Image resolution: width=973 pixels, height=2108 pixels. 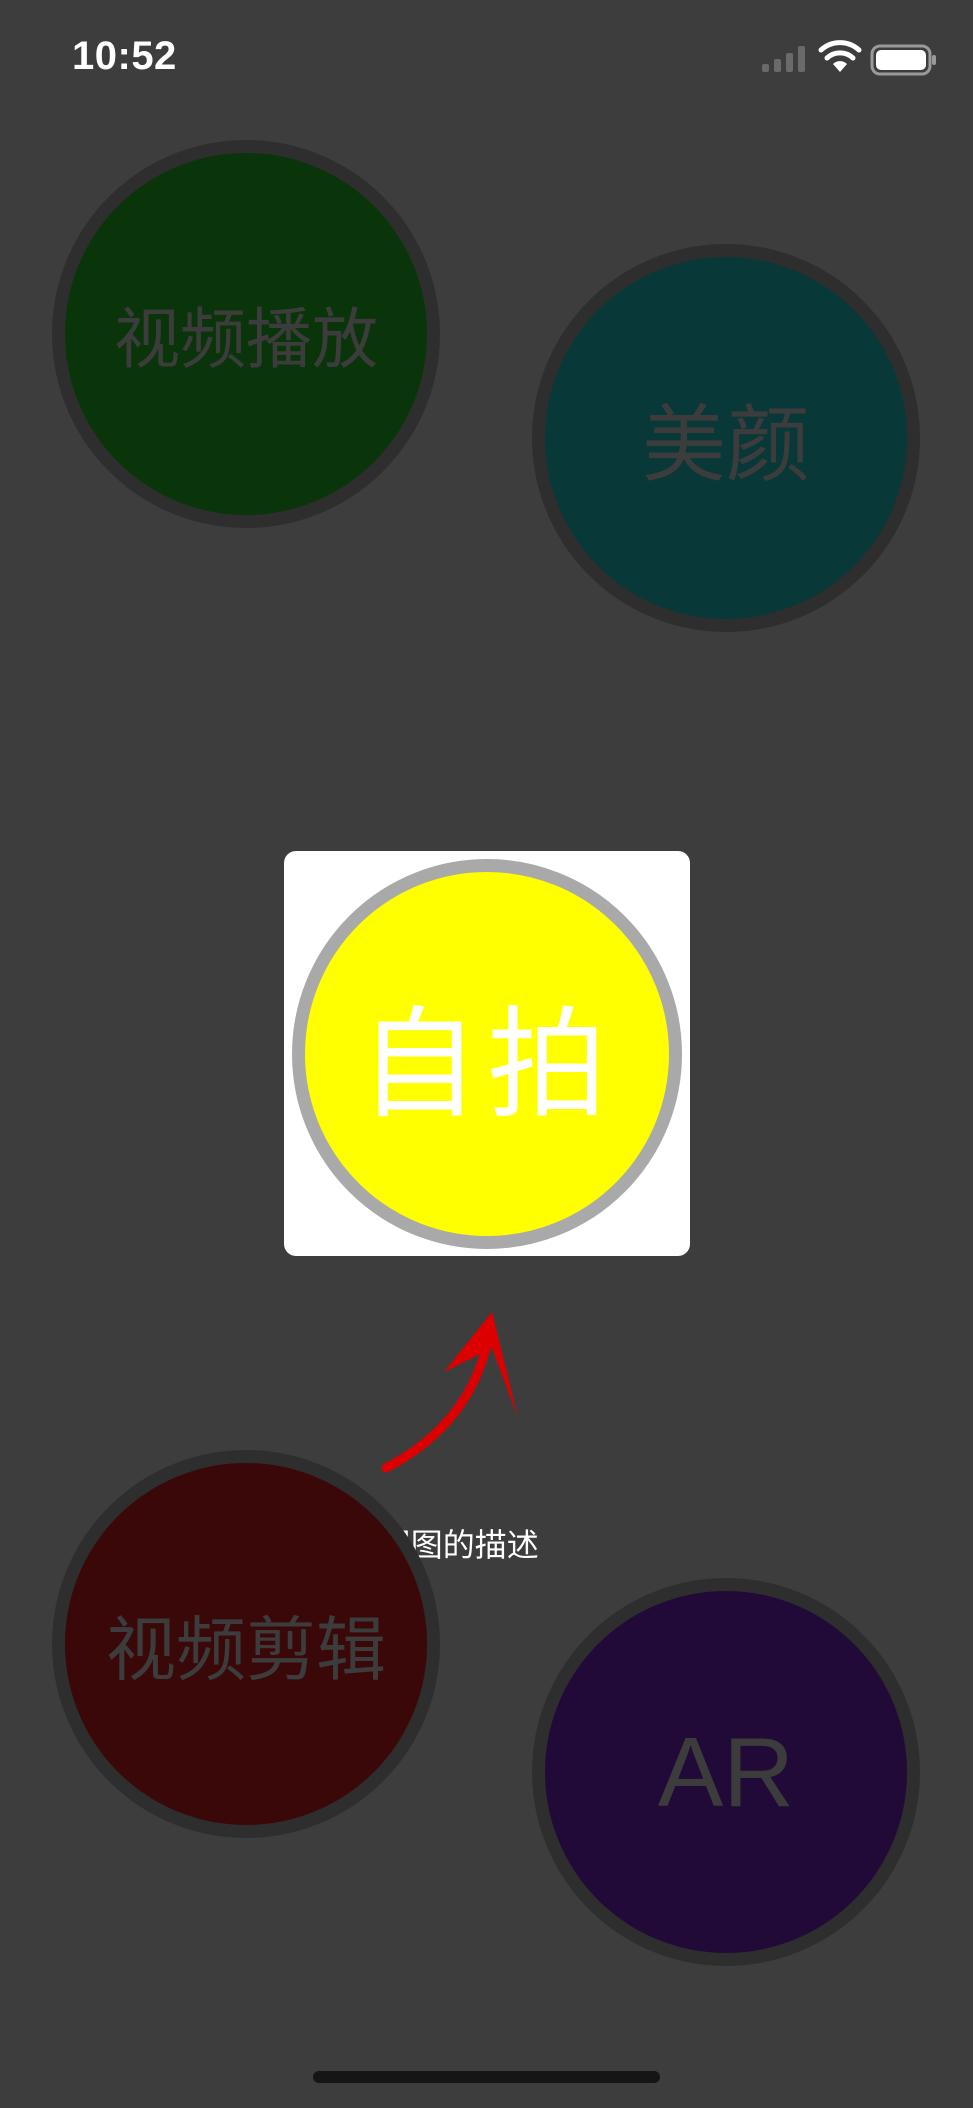 I want to click on wifi-icon, so click(x=840, y=56).